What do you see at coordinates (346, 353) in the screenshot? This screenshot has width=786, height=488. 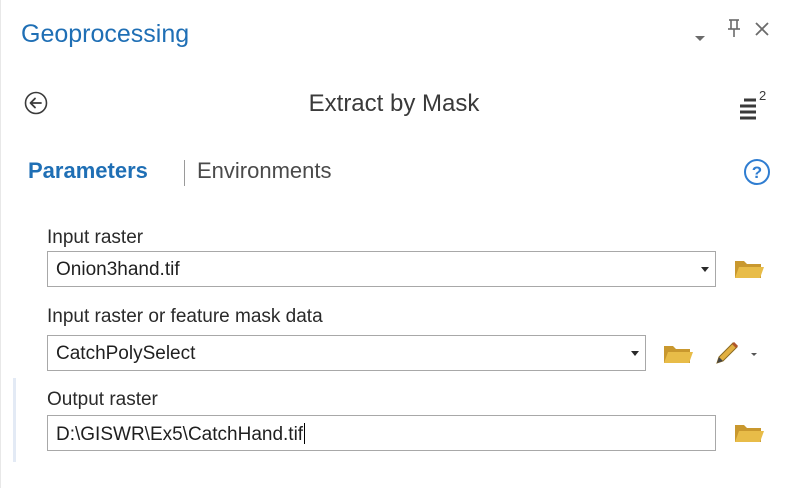 I see `mask-data-combobox: CatchPolySelect` at bounding box center [346, 353].